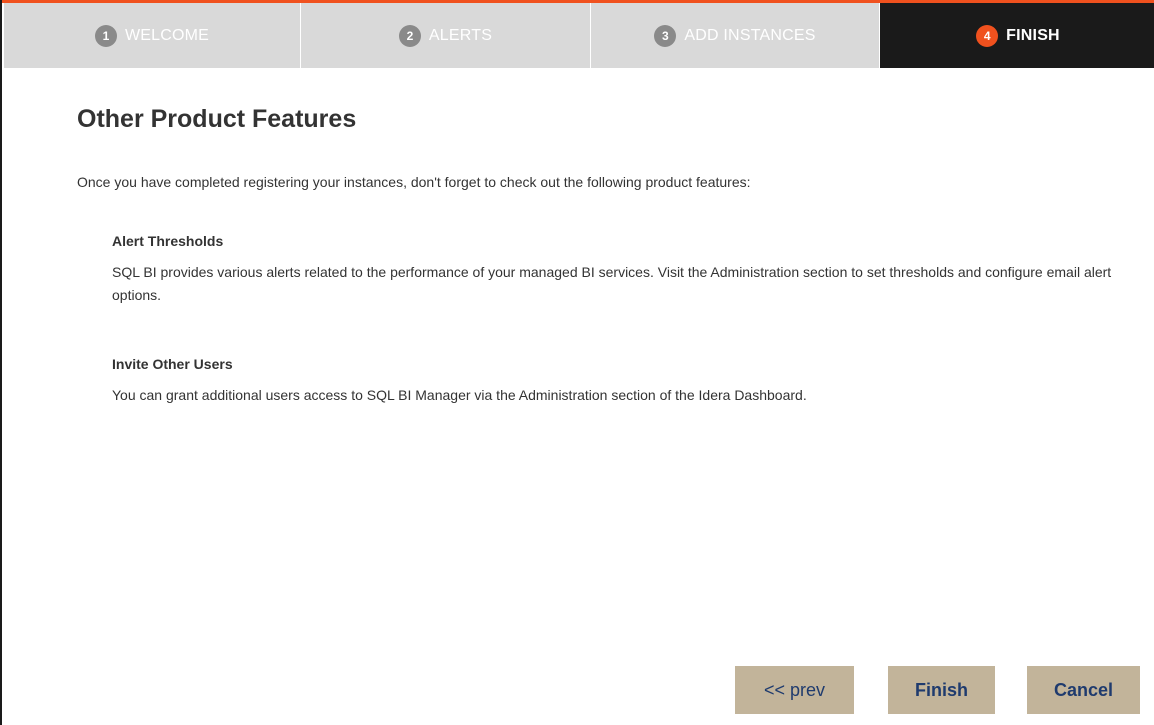 This screenshot has width=1154, height=725. I want to click on step-add-instances: 3 ADD INSTANCES, so click(735, 35).